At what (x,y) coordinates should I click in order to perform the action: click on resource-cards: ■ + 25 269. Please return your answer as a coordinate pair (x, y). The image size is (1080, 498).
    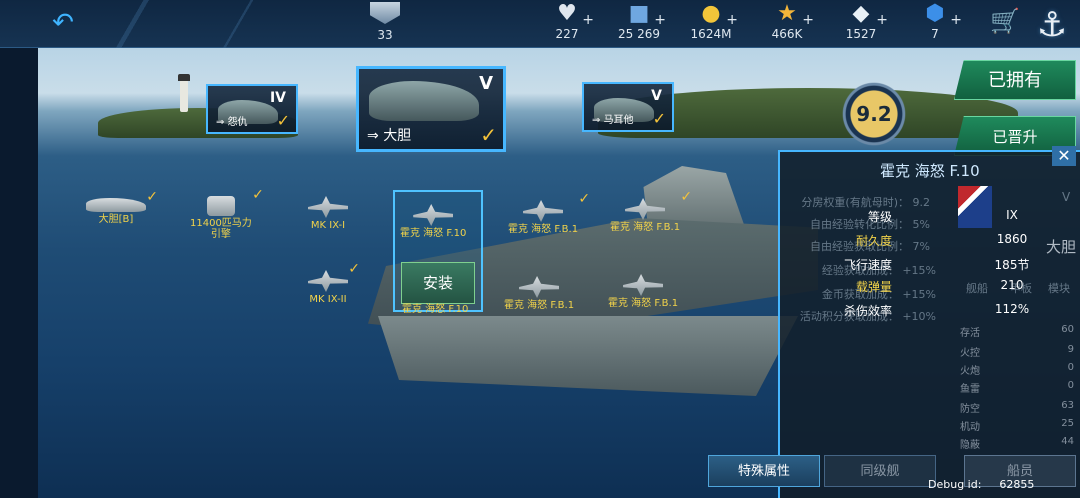
    Looking at the image, I should click on (639, 22).